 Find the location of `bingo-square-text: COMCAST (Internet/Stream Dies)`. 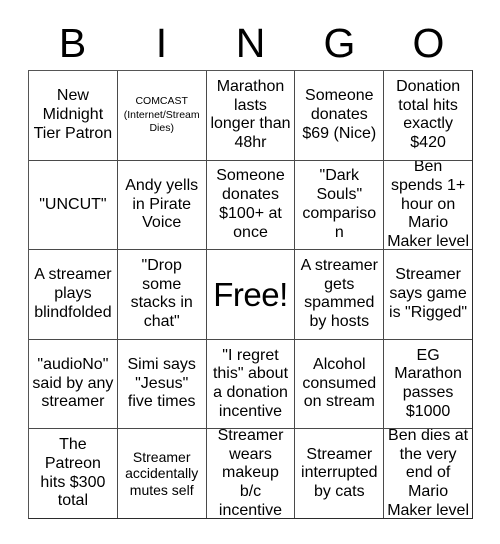

bingo-square-text: COMCAST (Internet/Stream Dies) is located at coordinates (161, 115).